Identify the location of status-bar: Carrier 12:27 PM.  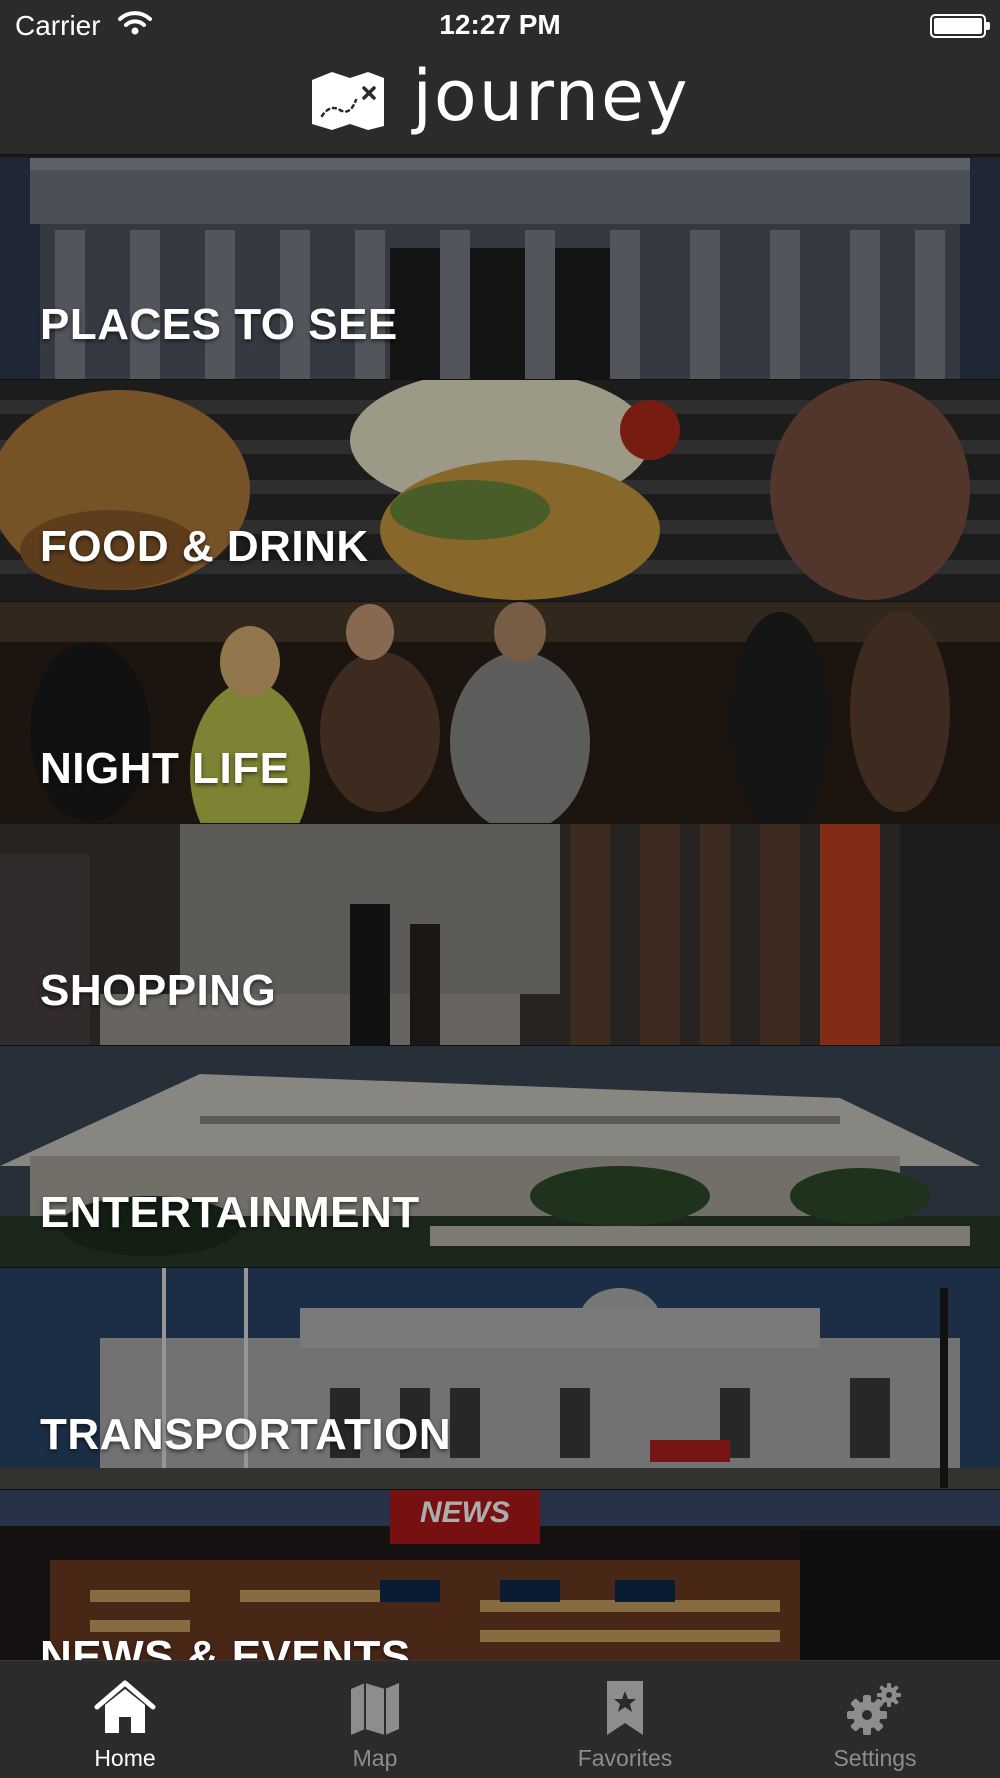
(500, 26).